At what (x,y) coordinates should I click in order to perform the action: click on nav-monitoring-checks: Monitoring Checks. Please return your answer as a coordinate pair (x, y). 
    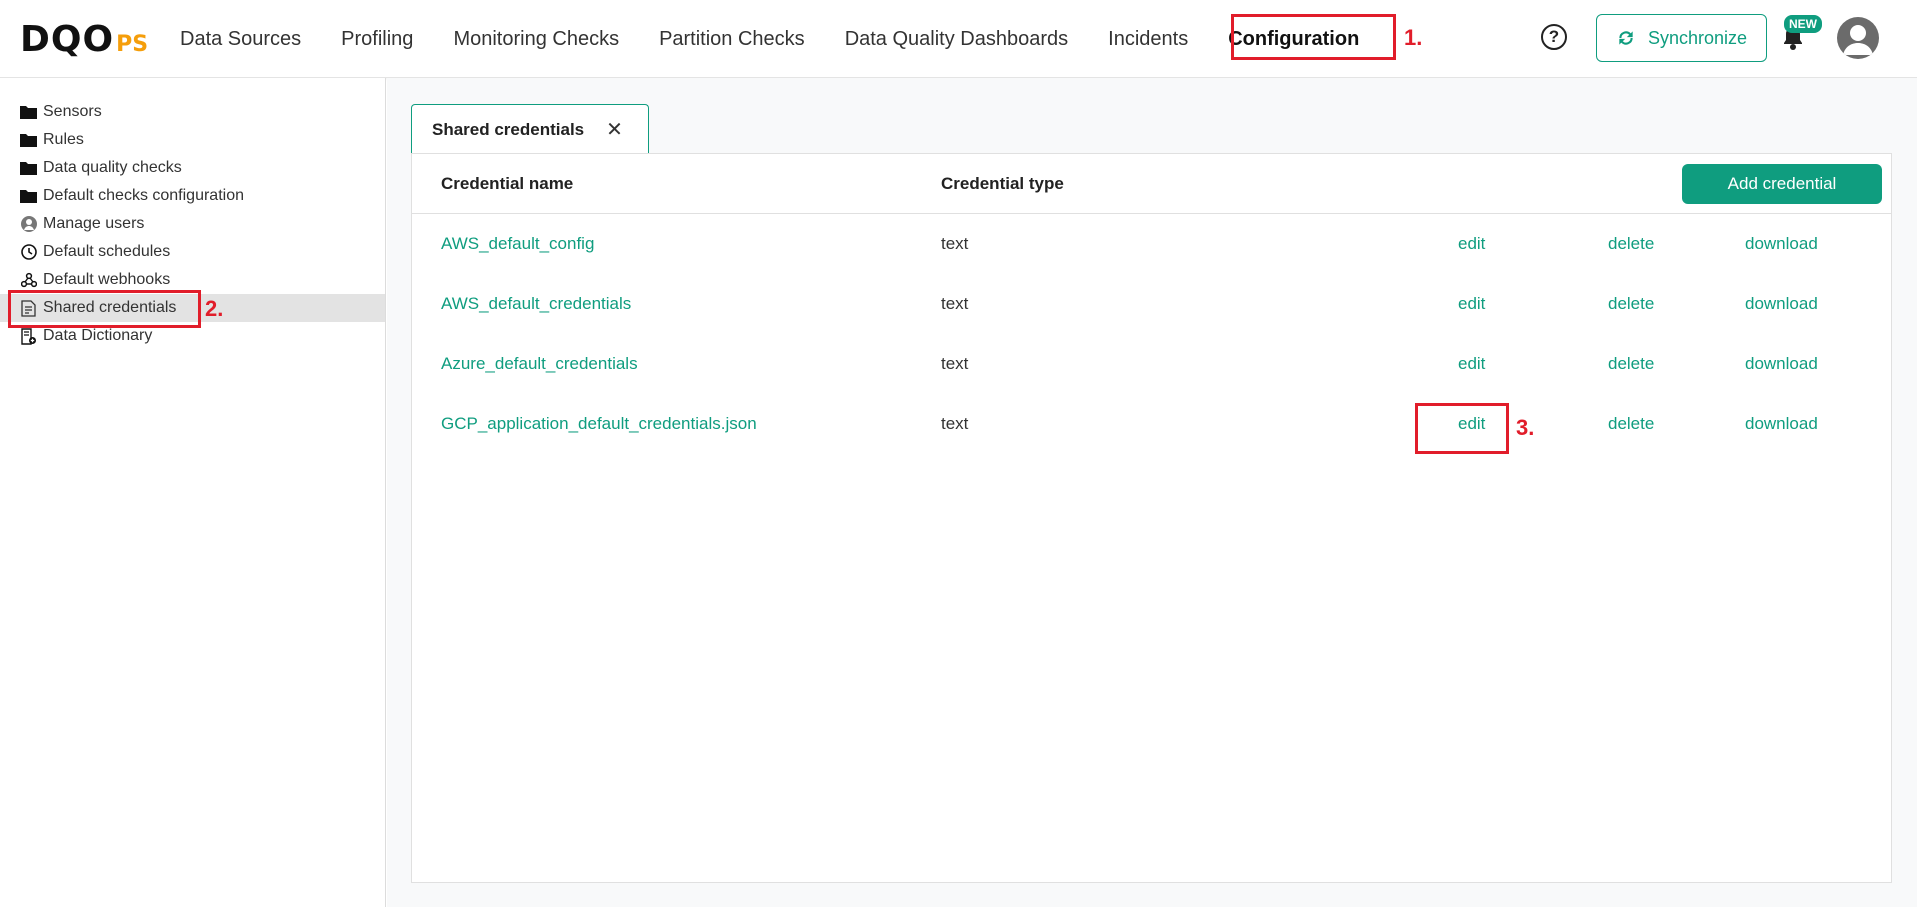
    Looking at the image, I should click on (536, 39).